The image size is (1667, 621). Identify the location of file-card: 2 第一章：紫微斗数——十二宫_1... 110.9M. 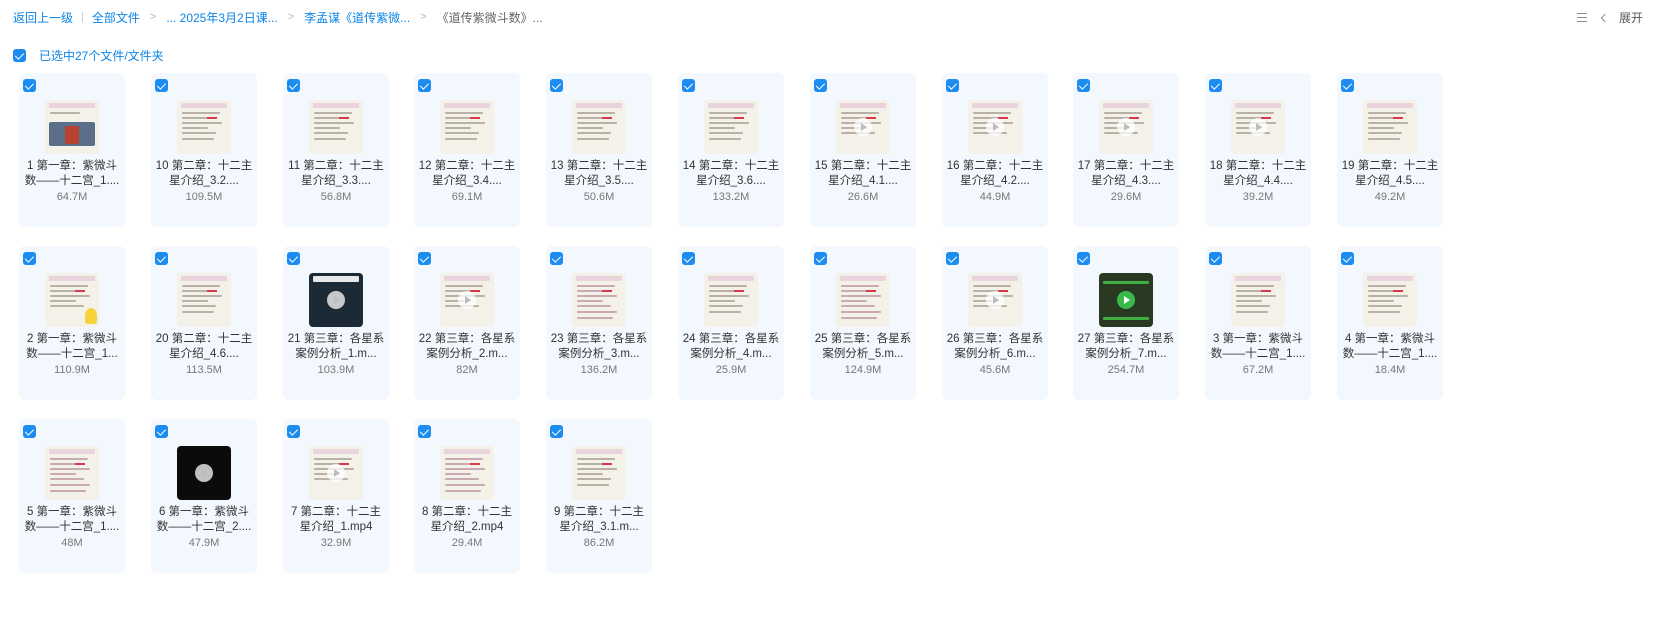
(72, 323).